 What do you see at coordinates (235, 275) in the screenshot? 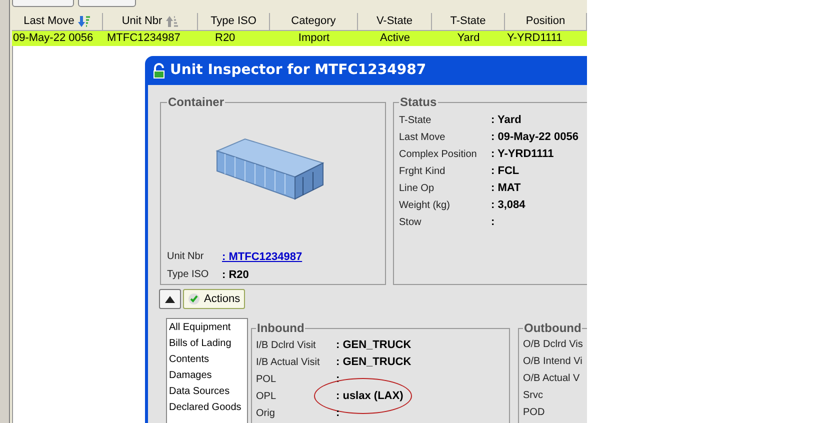
I see `field-value: : R20` at bounding box center [235, 275].